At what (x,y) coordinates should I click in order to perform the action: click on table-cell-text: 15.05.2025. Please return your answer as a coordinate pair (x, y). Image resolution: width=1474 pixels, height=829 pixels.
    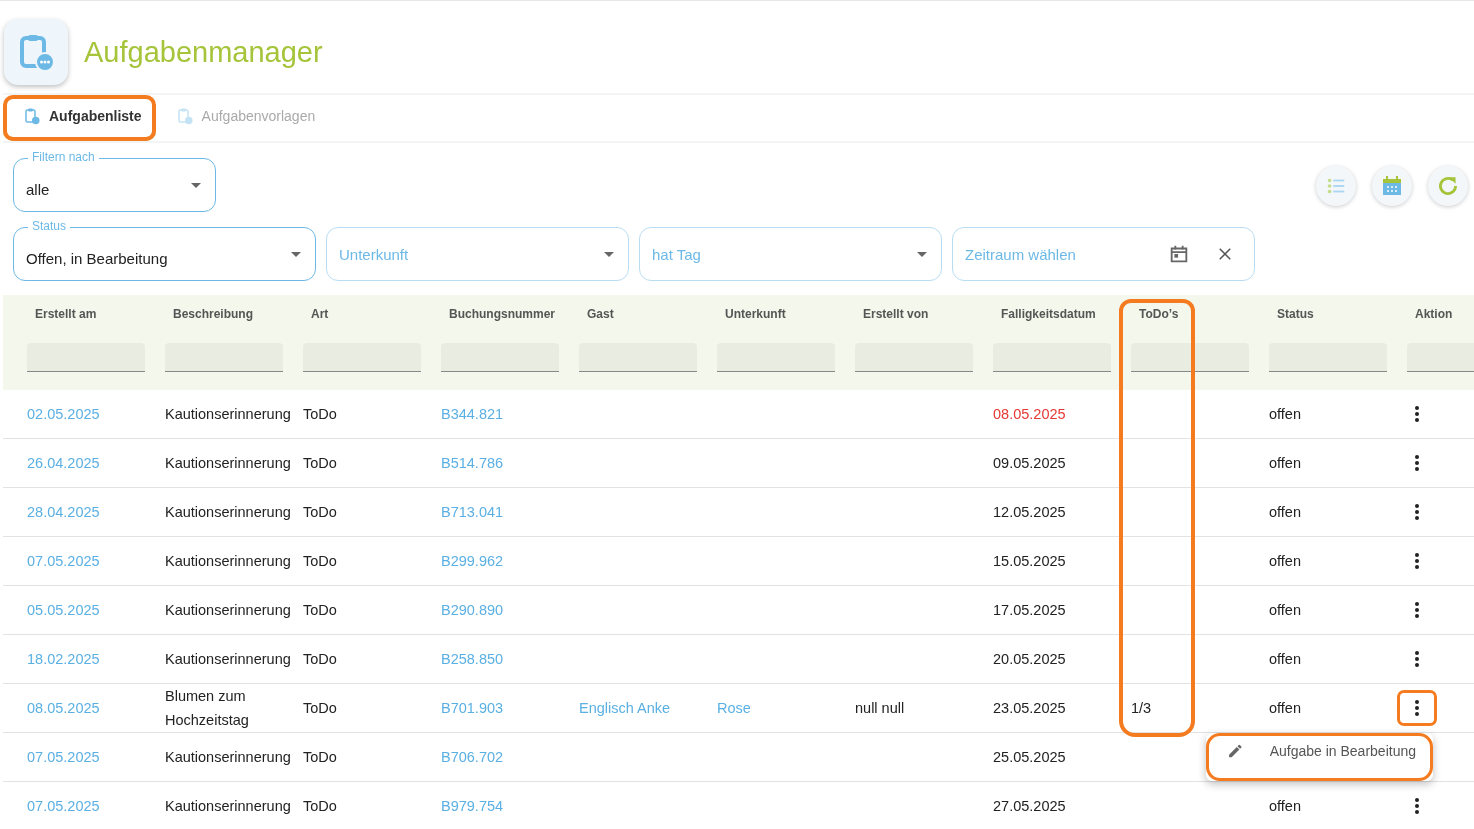
    Looking at the image, I should click on (1029, 561).